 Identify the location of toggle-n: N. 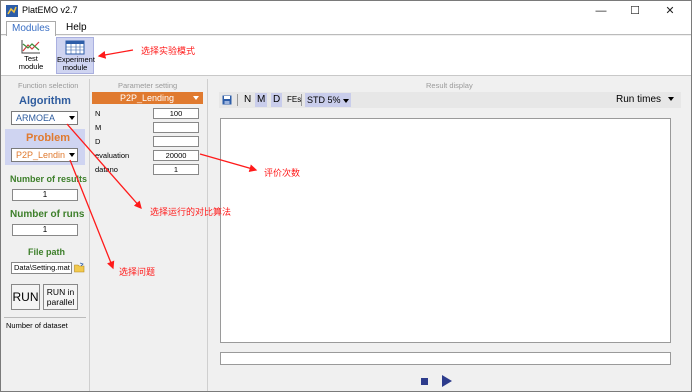
(247, 100).